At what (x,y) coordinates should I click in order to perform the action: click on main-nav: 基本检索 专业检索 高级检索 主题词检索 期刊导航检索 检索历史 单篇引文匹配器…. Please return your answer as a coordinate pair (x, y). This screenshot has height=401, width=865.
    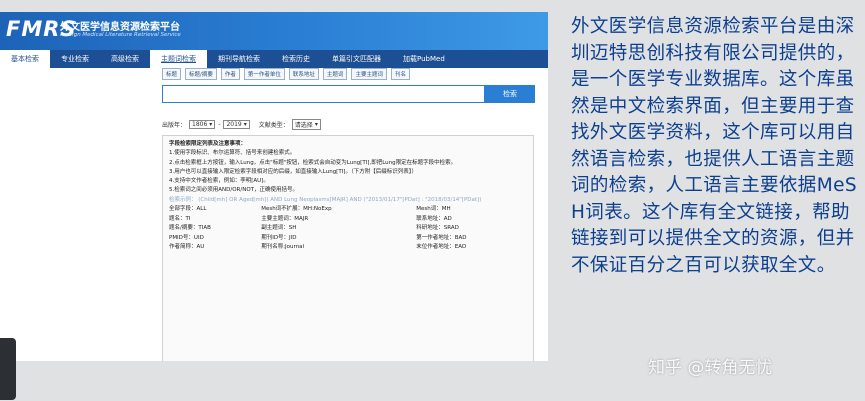
    Looking at the image, I should click on (274, 59).